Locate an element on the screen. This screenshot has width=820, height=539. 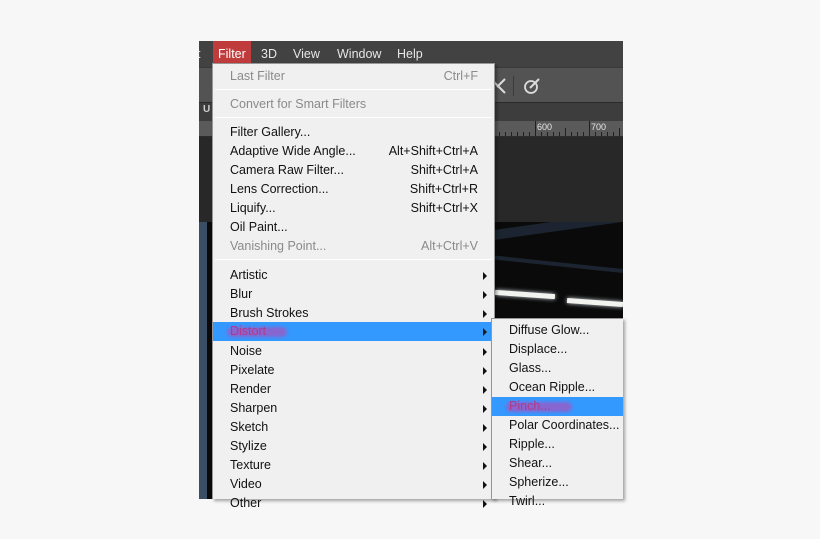
menu-item-vanishing-point: Vanishing Point... Alt+Ctrl+V is located at coordinates (353, 246).